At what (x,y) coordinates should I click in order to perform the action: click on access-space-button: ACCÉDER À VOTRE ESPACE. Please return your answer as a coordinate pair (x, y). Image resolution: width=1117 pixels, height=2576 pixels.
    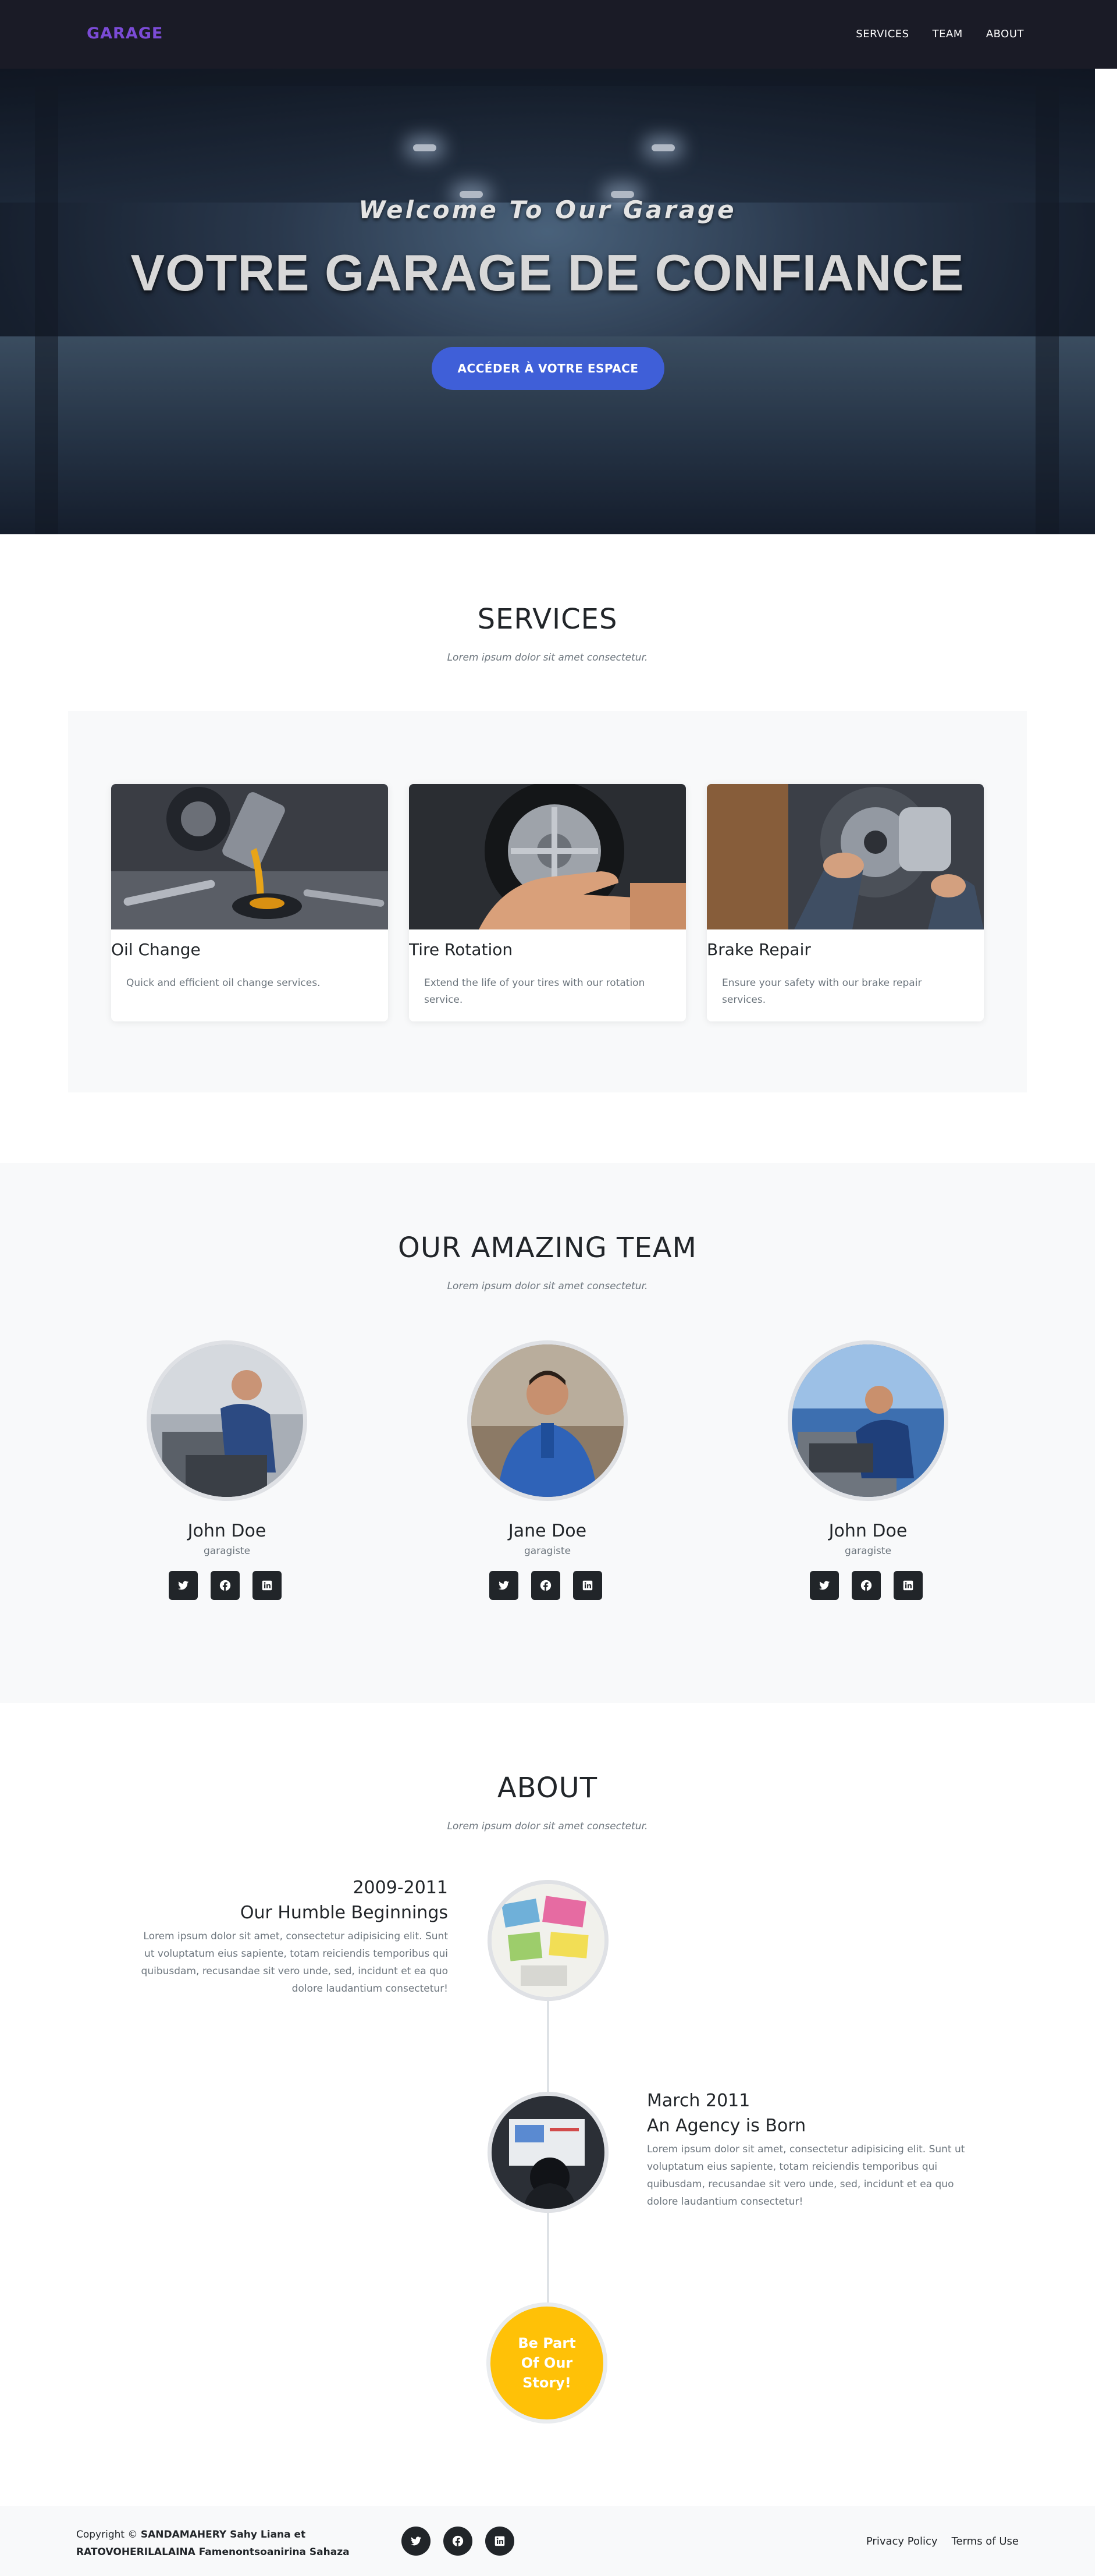
    Looking at the image, I should click on (548, 368).